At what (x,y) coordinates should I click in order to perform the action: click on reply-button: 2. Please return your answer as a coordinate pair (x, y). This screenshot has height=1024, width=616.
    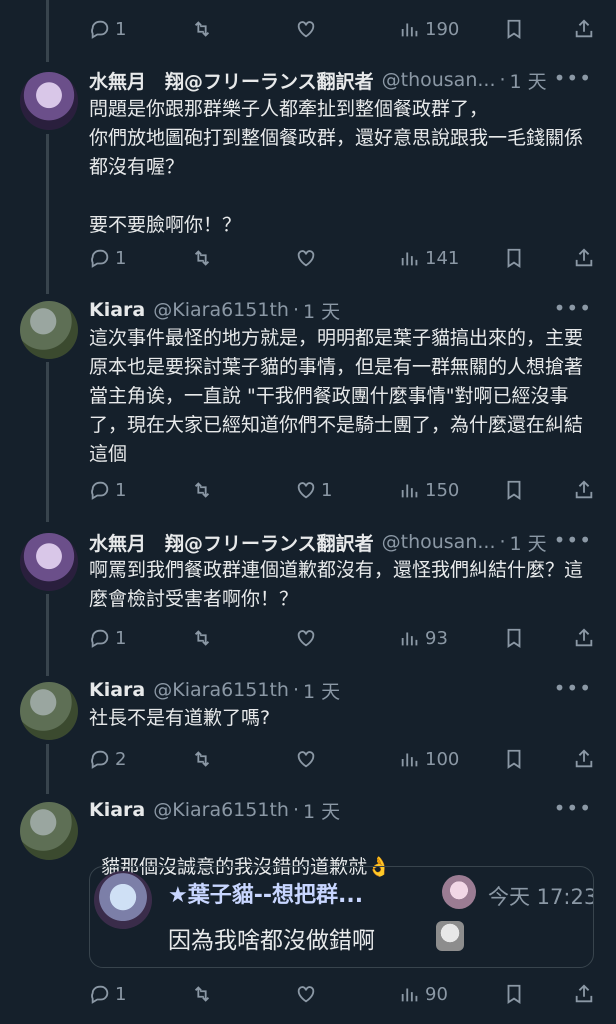
    Looking at the image, I should click on (107, 759).